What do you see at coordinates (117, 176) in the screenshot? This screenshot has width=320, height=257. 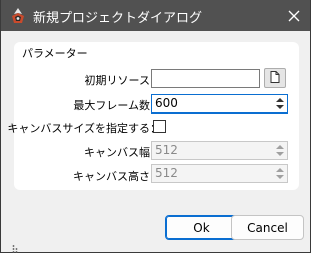 I see `canvas-height-label: キャンバス高さ：` at bounding box center [117, 176].